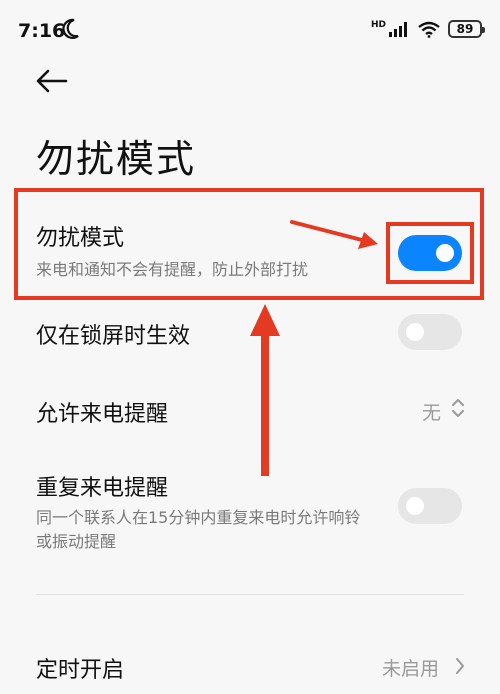  Describe the element at coordinates (398, 29) in the screenshot. I see `signal-icon` at that location.